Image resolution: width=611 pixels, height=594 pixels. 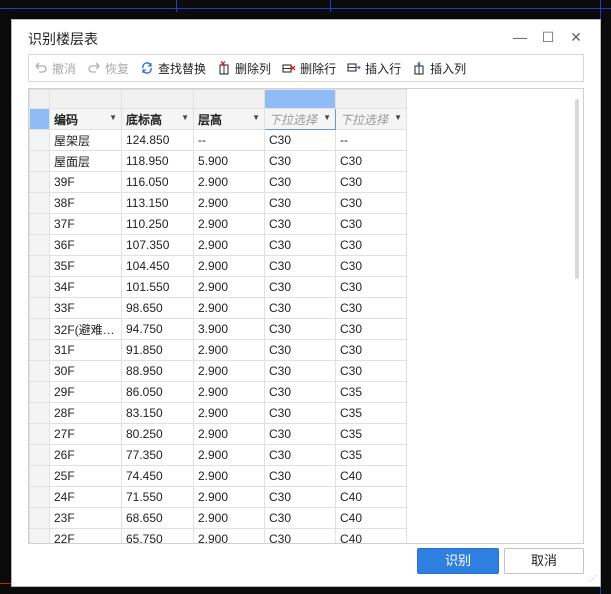 I want to click on insert-column-button: 插入列, so click(x=438, y=68).